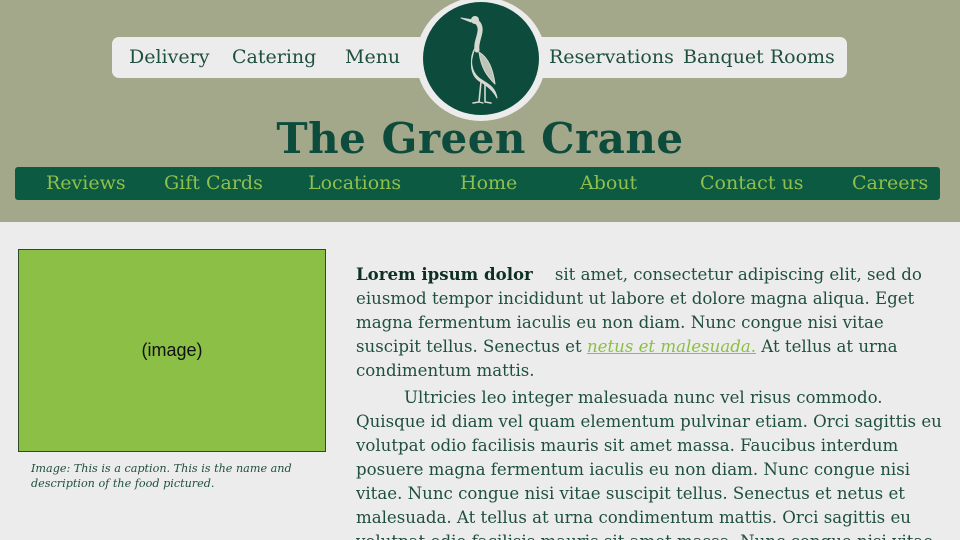 The width and height of the screenshot is (960, 540). Describe the element at coordinates (169, 57) in the screenshot. I see `top-nav-delivery: Delivery` at that location.